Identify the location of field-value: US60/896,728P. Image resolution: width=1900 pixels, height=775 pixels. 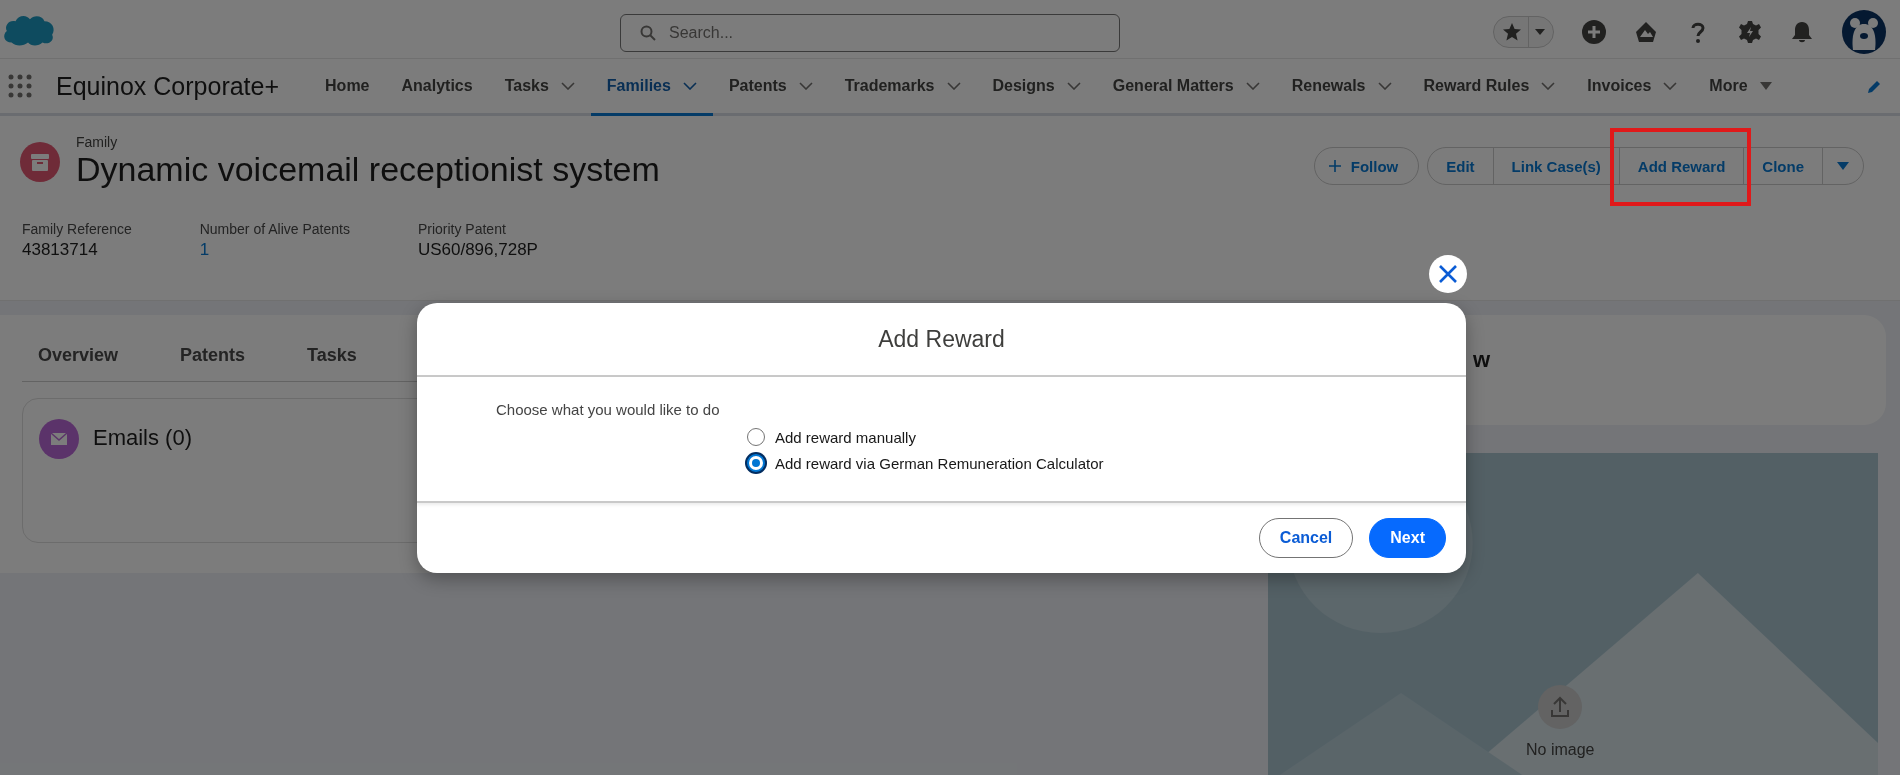
(477, 250).